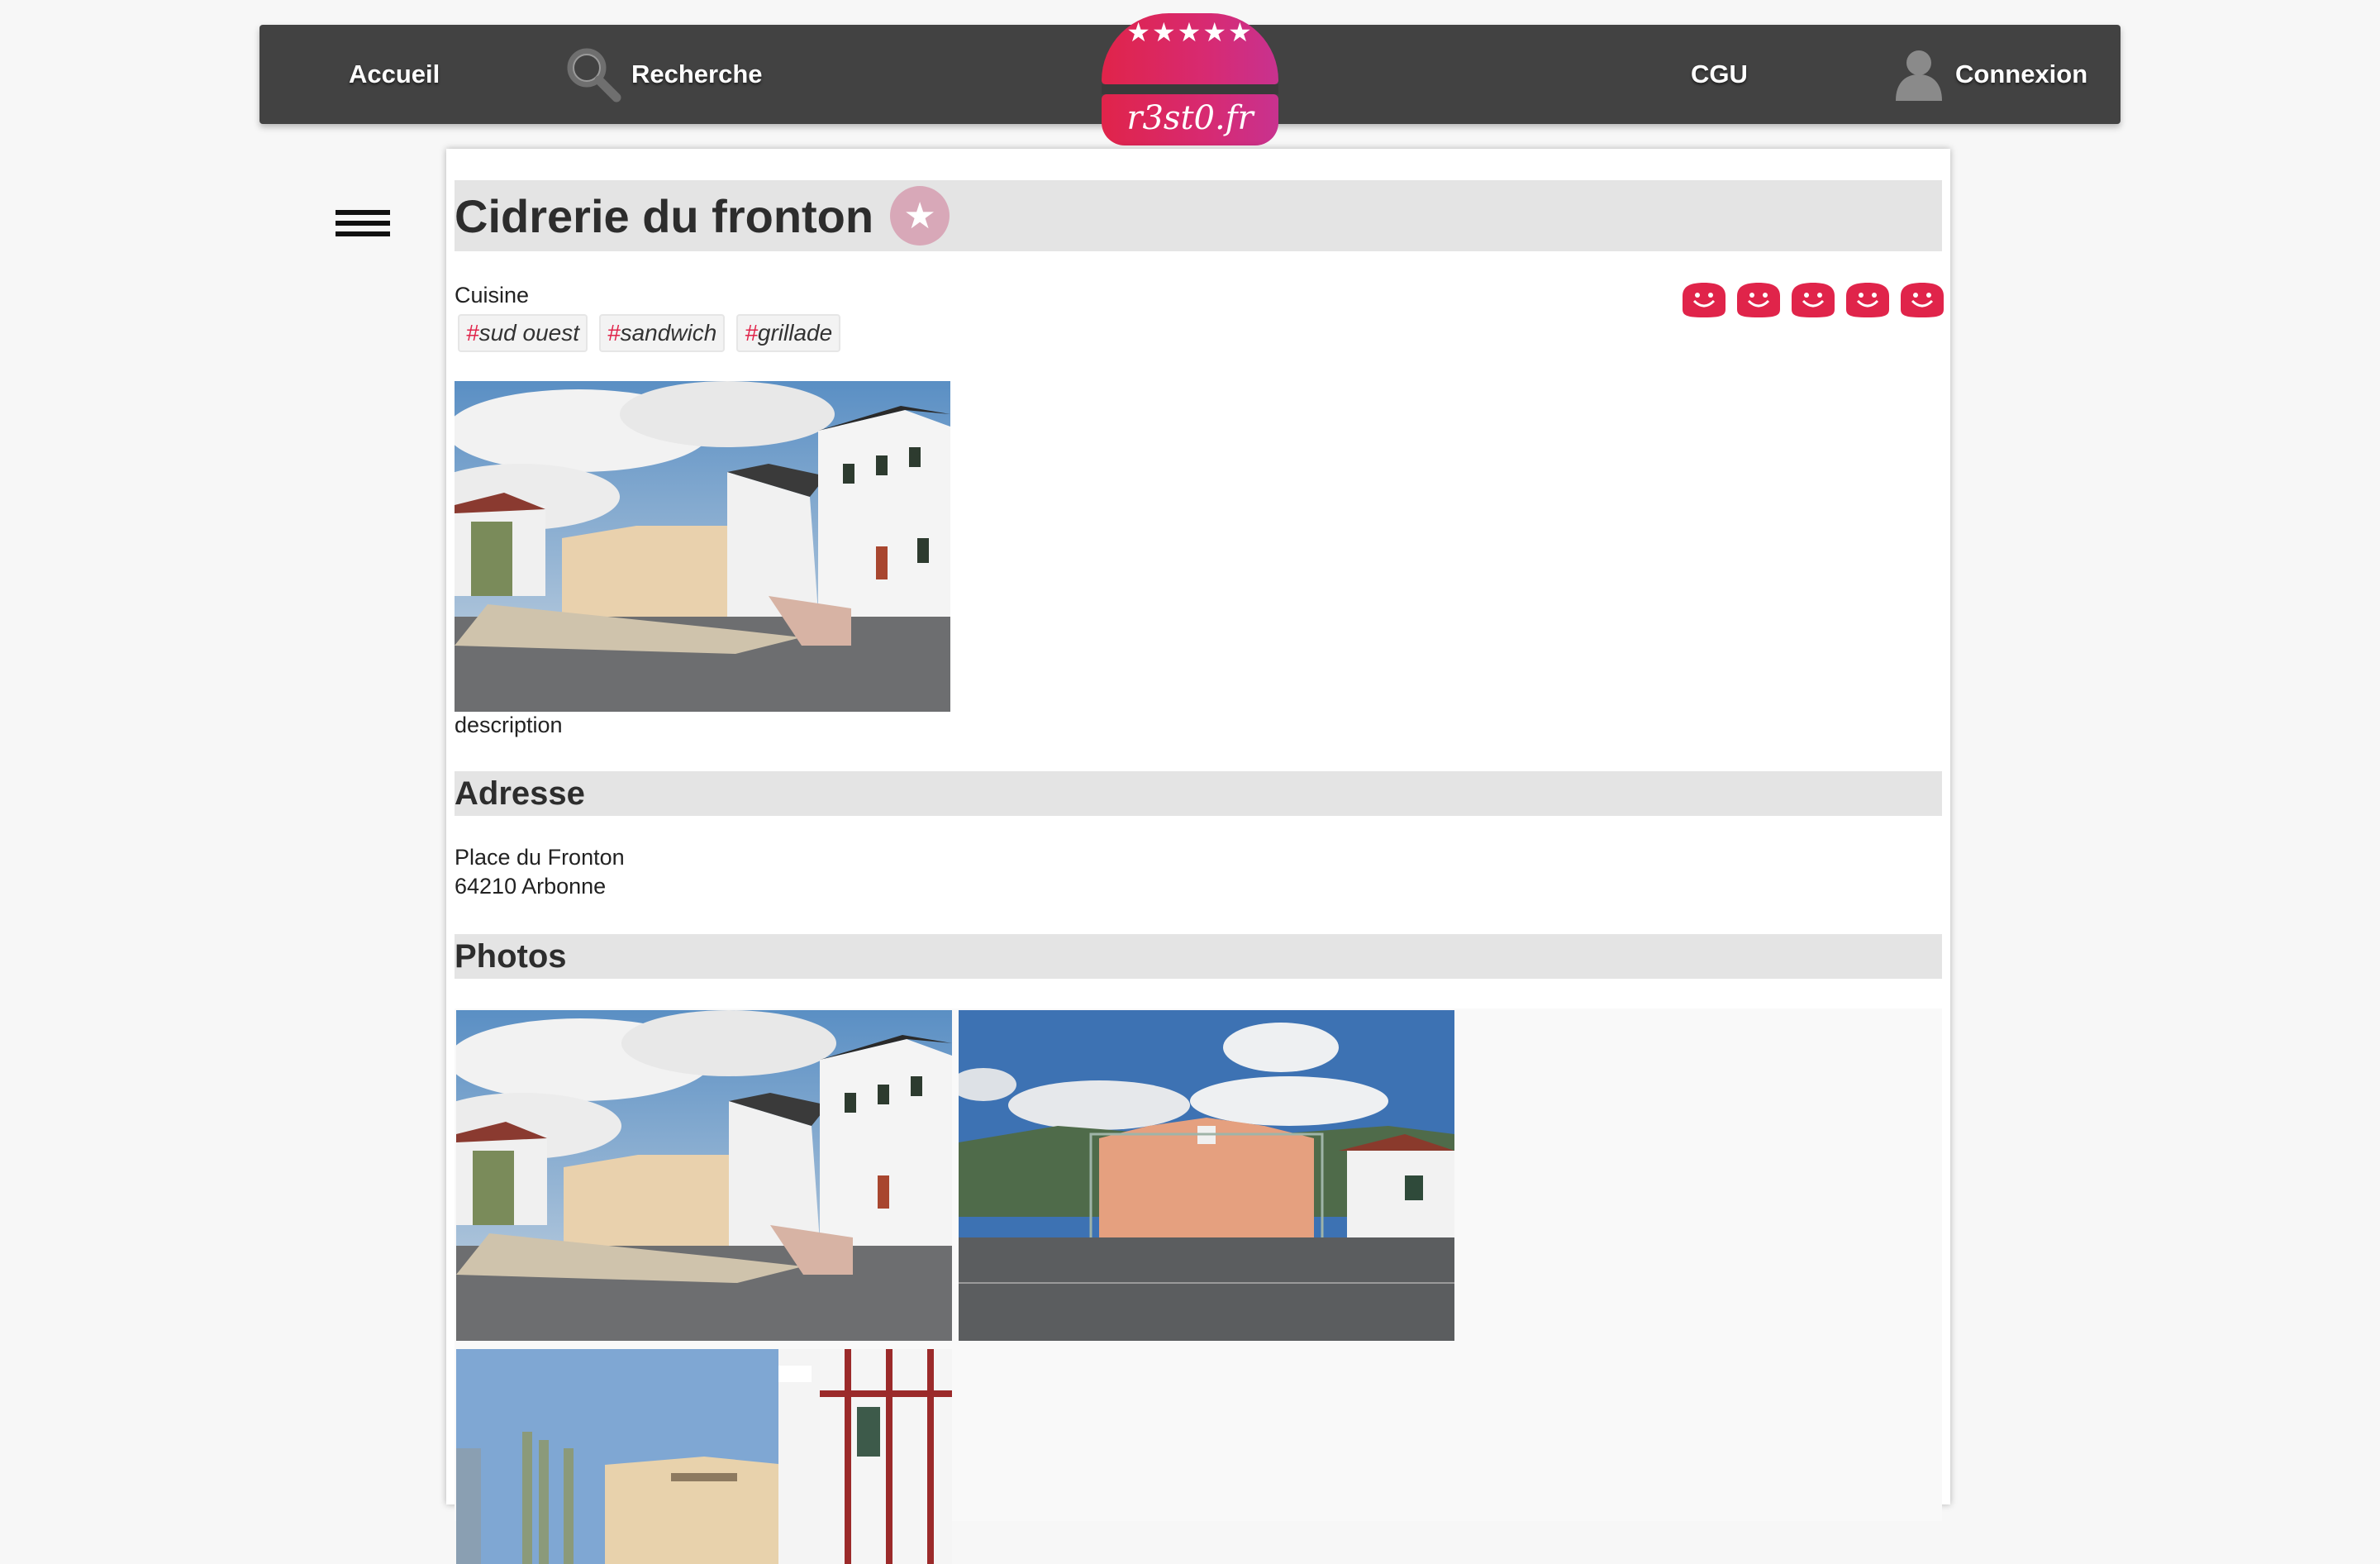  I want to click on tag-grillade: # grillade, so click(788, 333).